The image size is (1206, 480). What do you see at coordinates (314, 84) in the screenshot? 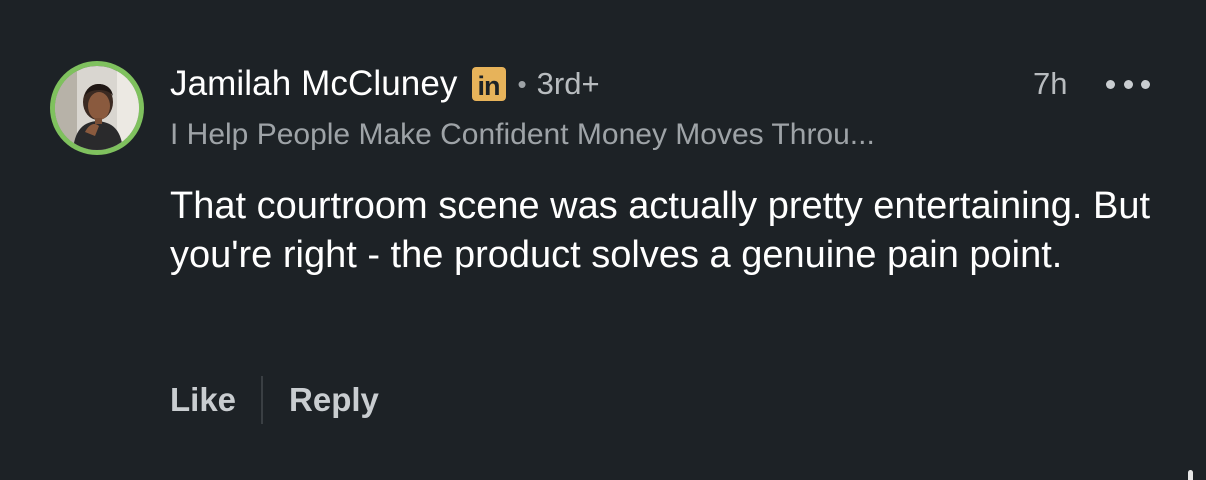
I see `author-name: Jamilah McCluney` at bounding box center [314, 84].